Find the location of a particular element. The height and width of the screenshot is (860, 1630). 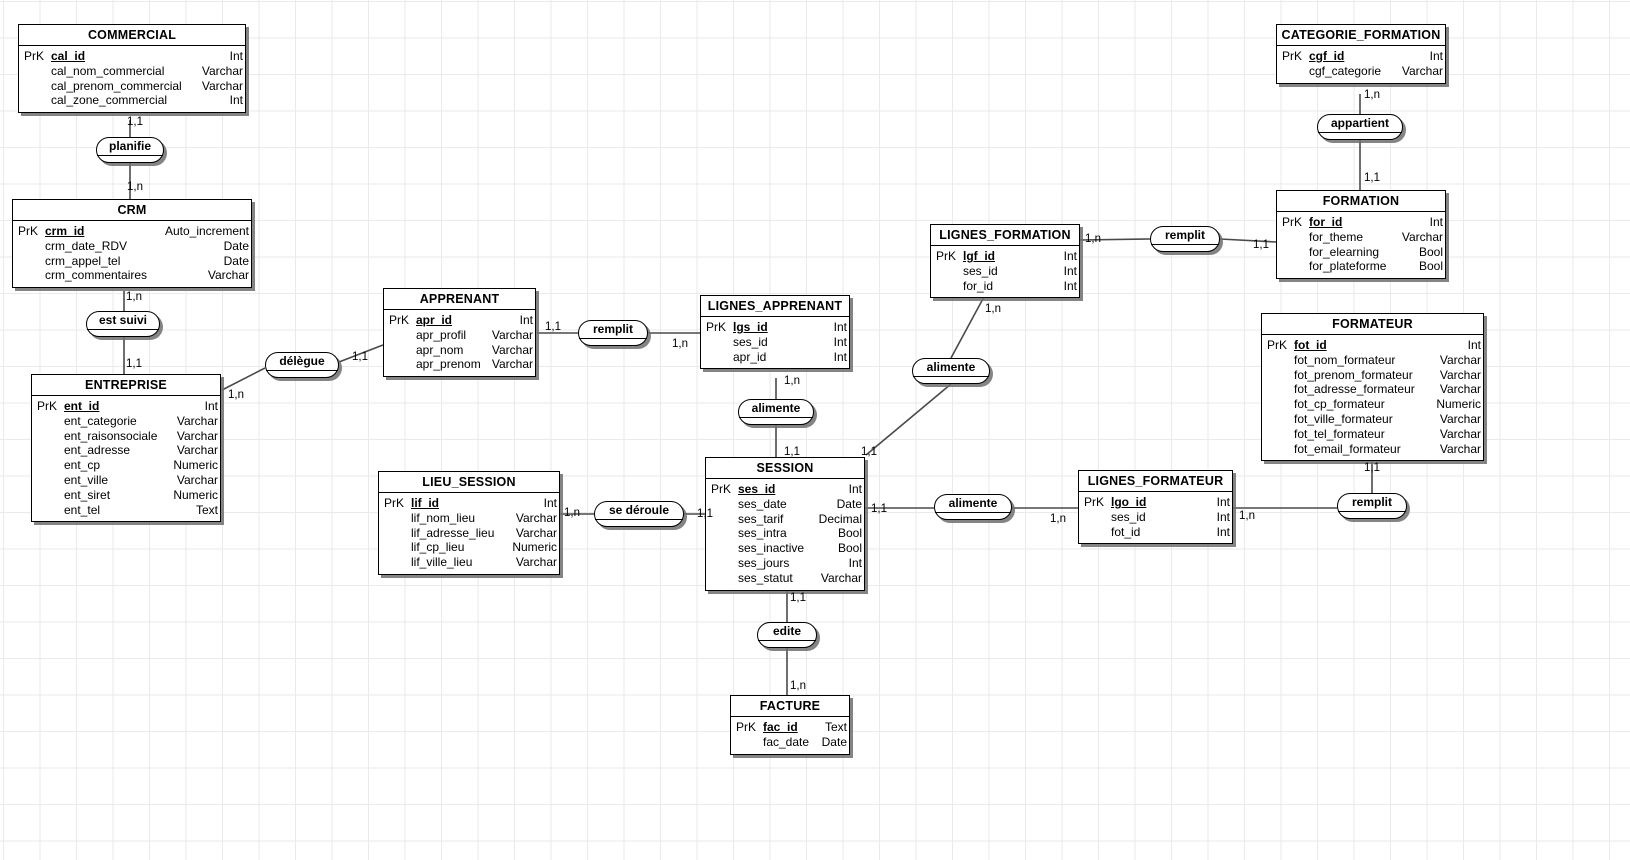

relationship-alimente_apprenant: alimente is located at coordinates (776, 412).